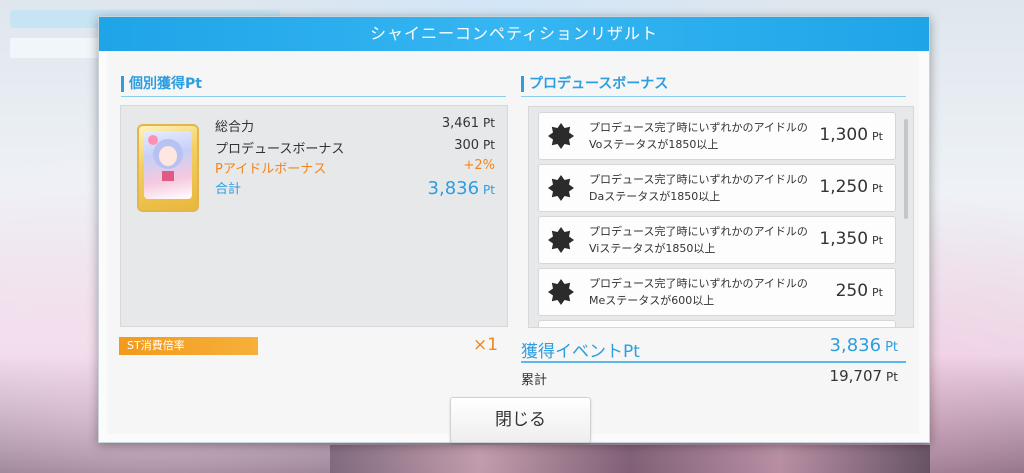  What do you see at coordinates (235, 127) in the screenshot?
I see `stat-label: 総合力` at bounding box center [235, 127].